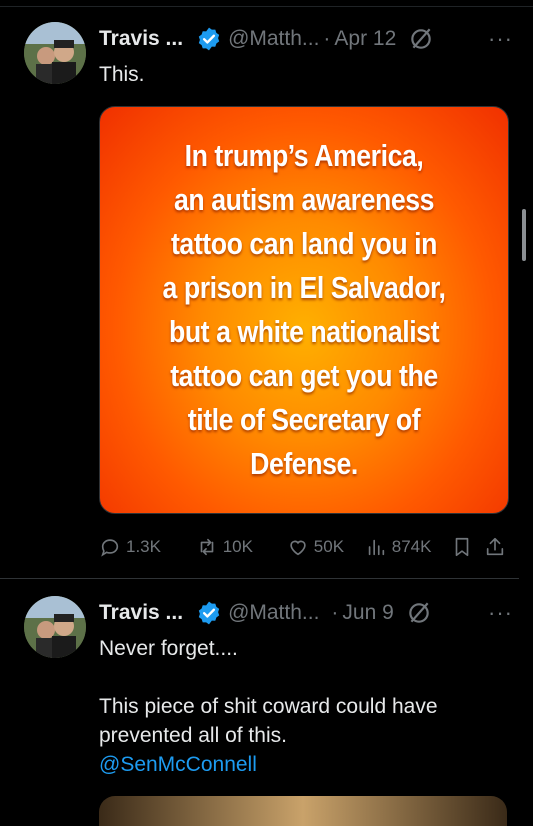 This screenshot has width=533, height=826. Describe the element at coordinates (365, 39) in the screenshot. I see `timestamp: Apr 12` at that location.